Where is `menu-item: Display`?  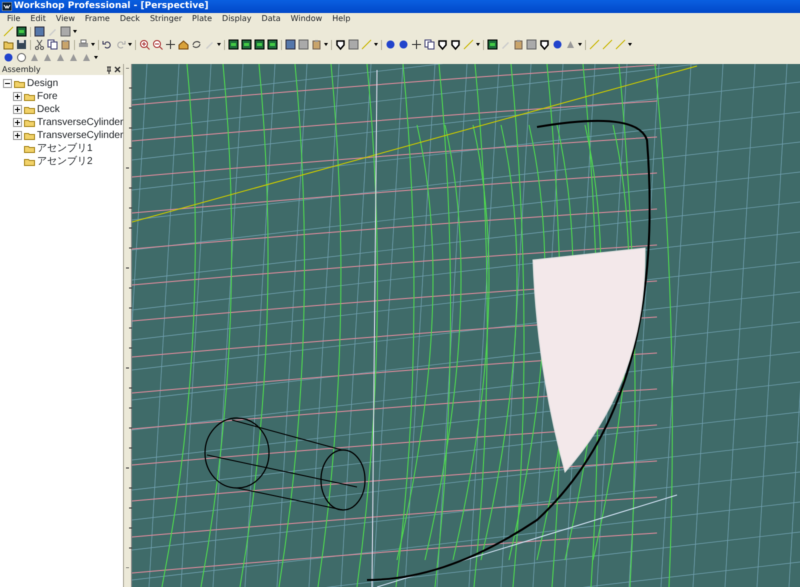
menu-item: Display is located at coordinates (237, 19).